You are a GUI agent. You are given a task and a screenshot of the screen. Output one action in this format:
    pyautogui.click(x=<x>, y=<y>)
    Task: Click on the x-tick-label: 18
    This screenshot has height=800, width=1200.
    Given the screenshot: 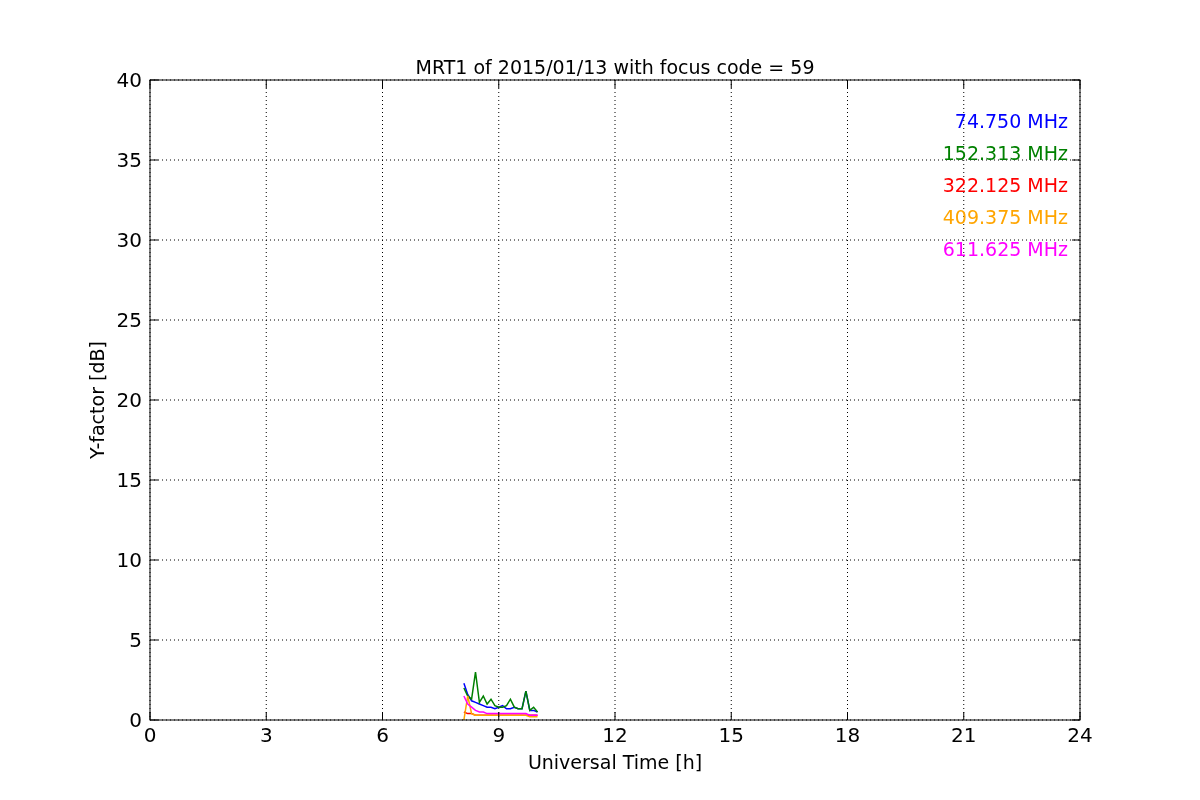 What is the action you would take?
    pyautogui.click(x=847, y=735)
    